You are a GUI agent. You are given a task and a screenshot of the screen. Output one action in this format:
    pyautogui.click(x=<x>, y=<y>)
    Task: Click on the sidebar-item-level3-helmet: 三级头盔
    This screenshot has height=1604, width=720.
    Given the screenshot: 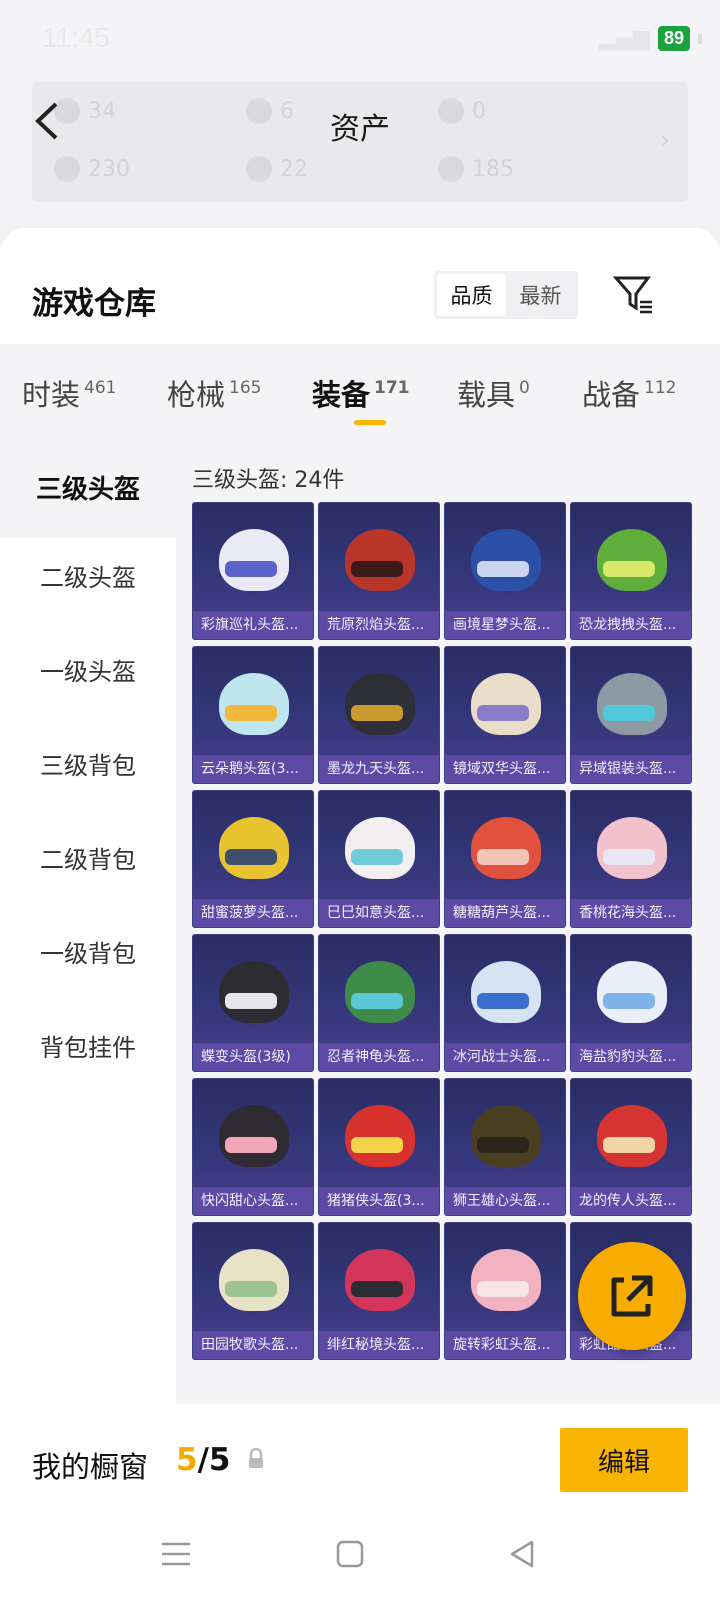 What is the action you would take?
    pyautogui.click(x=88, y=490)
    